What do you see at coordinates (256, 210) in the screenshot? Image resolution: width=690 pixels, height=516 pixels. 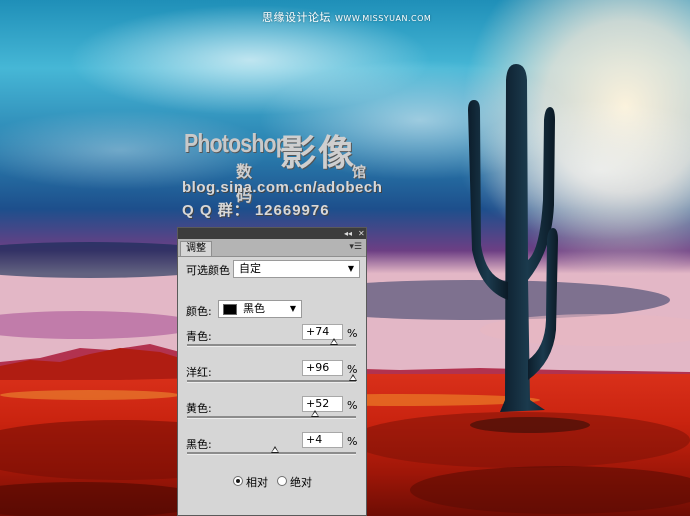 I see `qq-watermark: Q Q 群： 12669976` at bounding box center [256, 210].